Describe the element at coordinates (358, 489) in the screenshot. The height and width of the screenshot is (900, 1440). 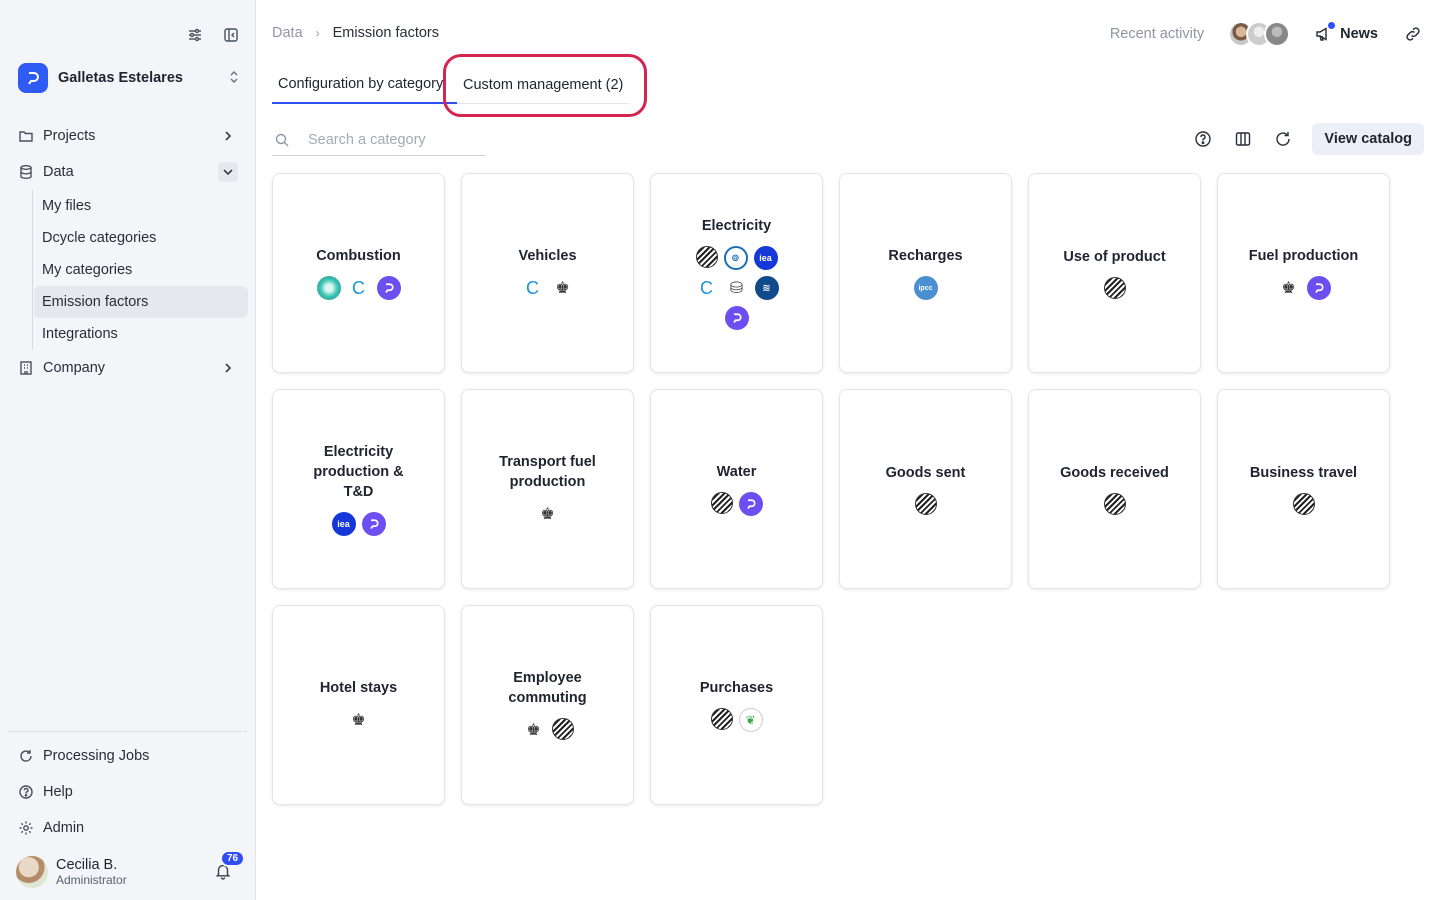
I see `category-card: Electricity production & T&D iea` at that location.